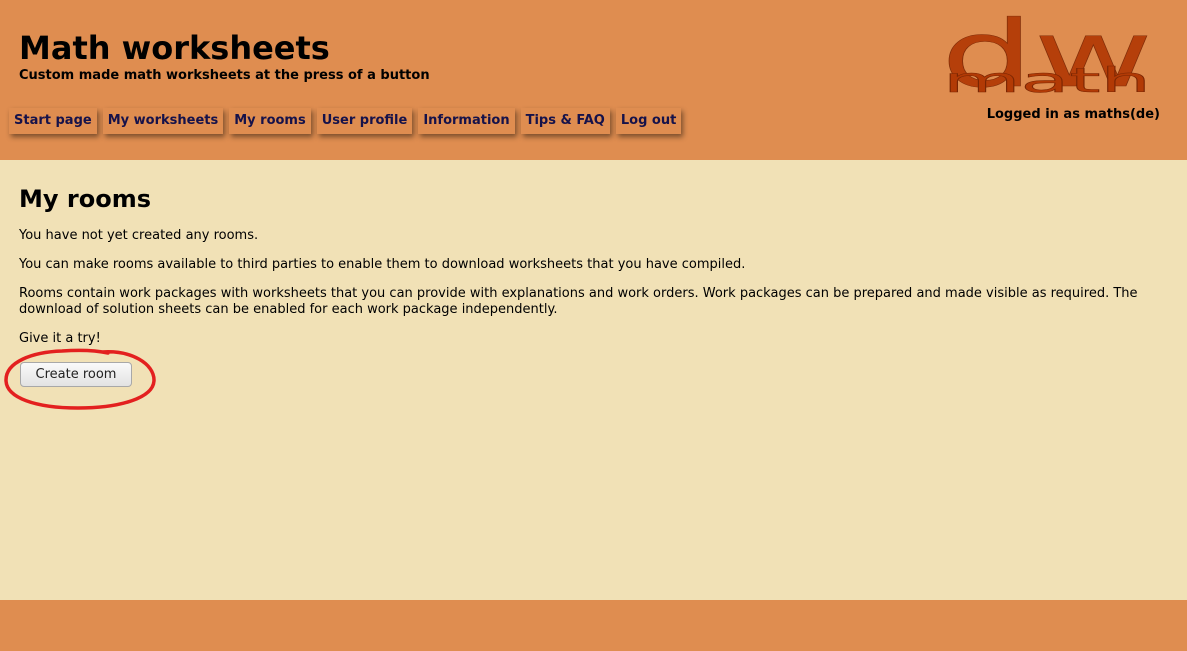  I want to click on page-title: My rooms, so click(85, 199).